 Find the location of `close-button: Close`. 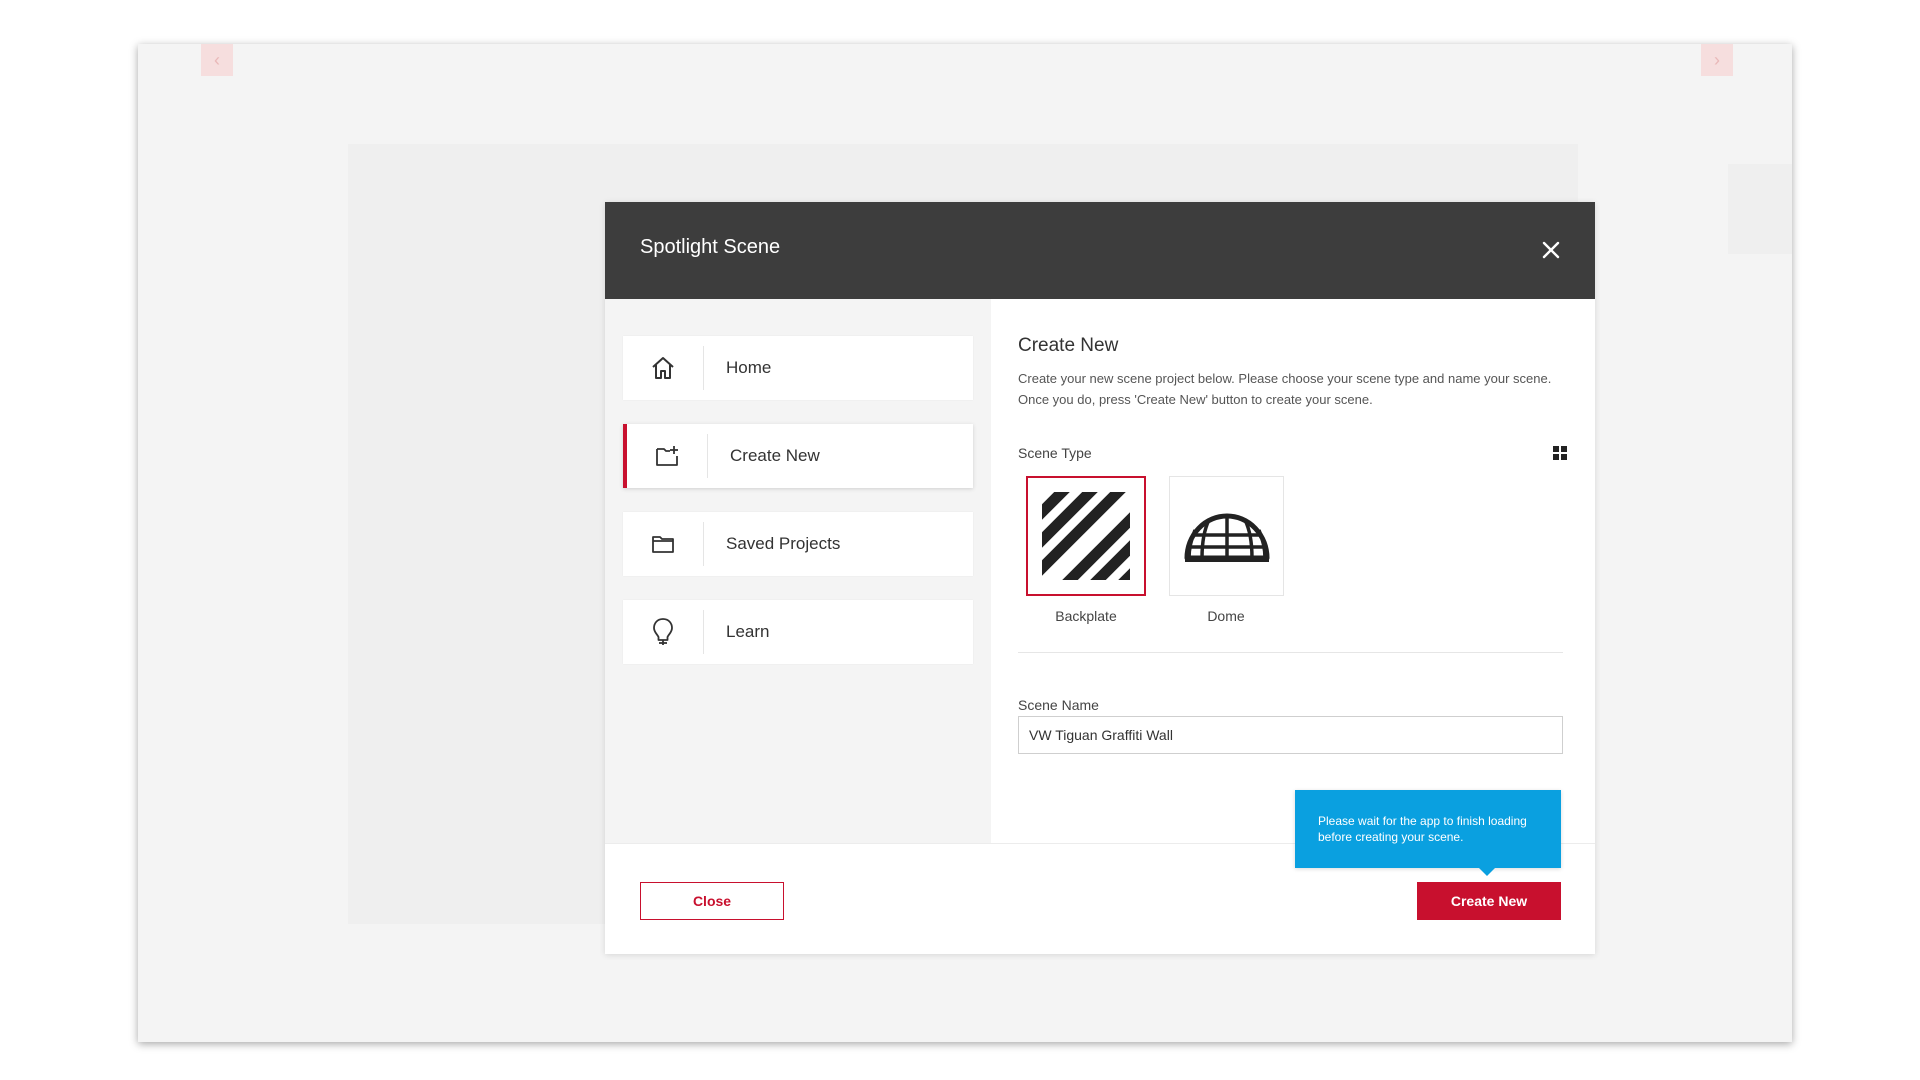

close-button: Close is located at coordinates (712, 901).